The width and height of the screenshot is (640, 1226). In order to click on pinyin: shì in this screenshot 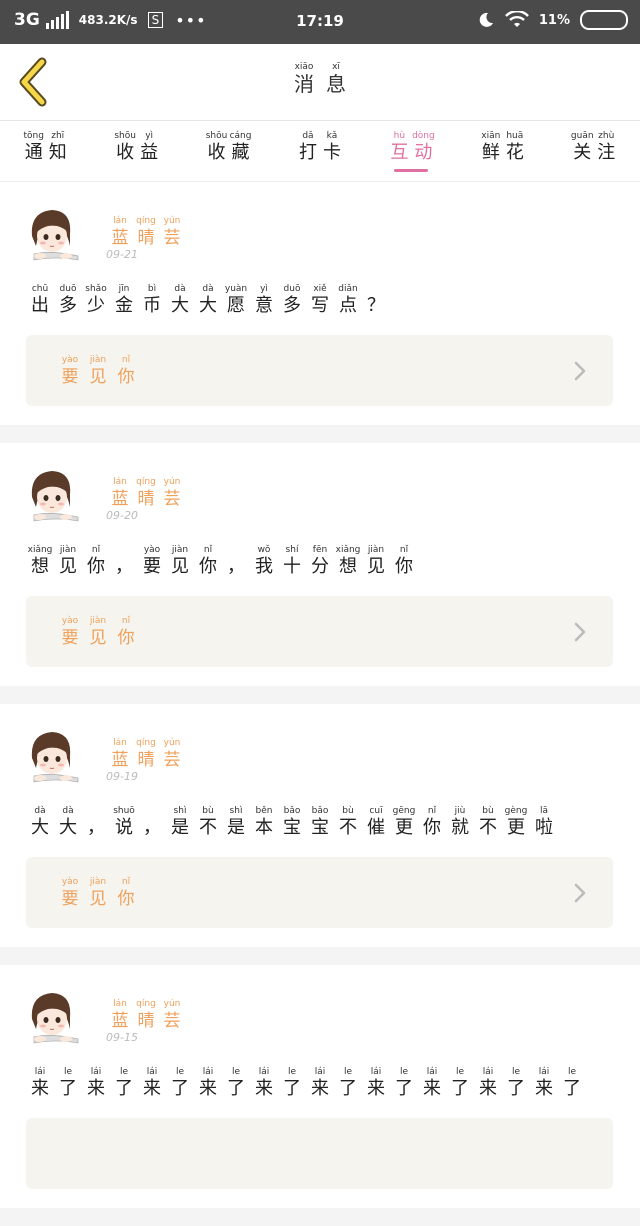, I will do `click(236, 811)`.